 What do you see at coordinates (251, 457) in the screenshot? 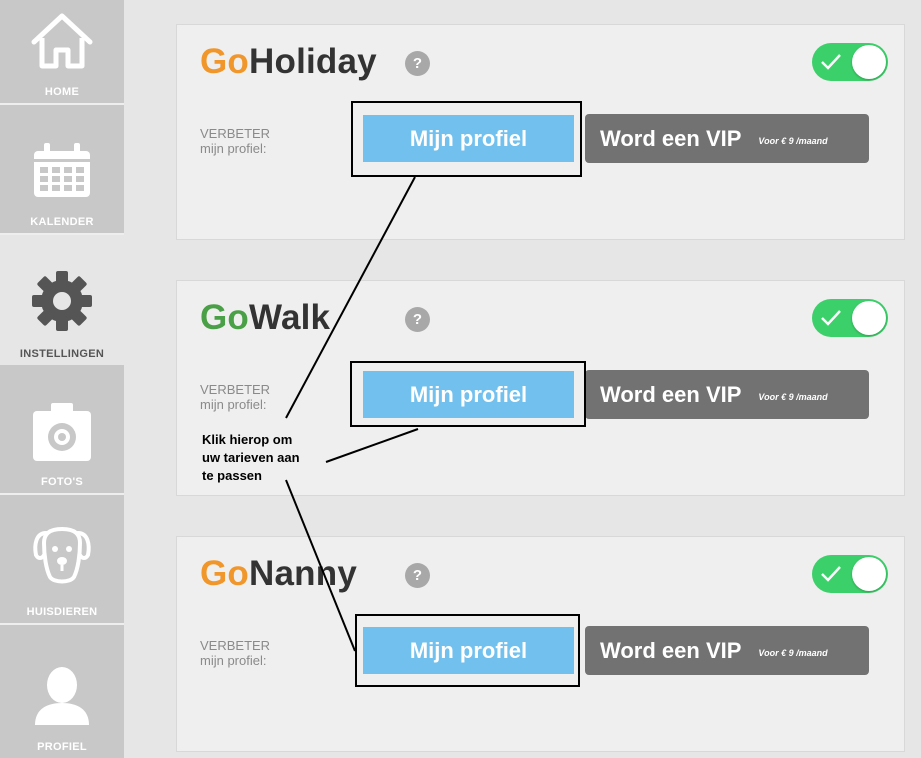
I see `annotation-line2: uw tarieven aan` at bounding box center [251, 457].